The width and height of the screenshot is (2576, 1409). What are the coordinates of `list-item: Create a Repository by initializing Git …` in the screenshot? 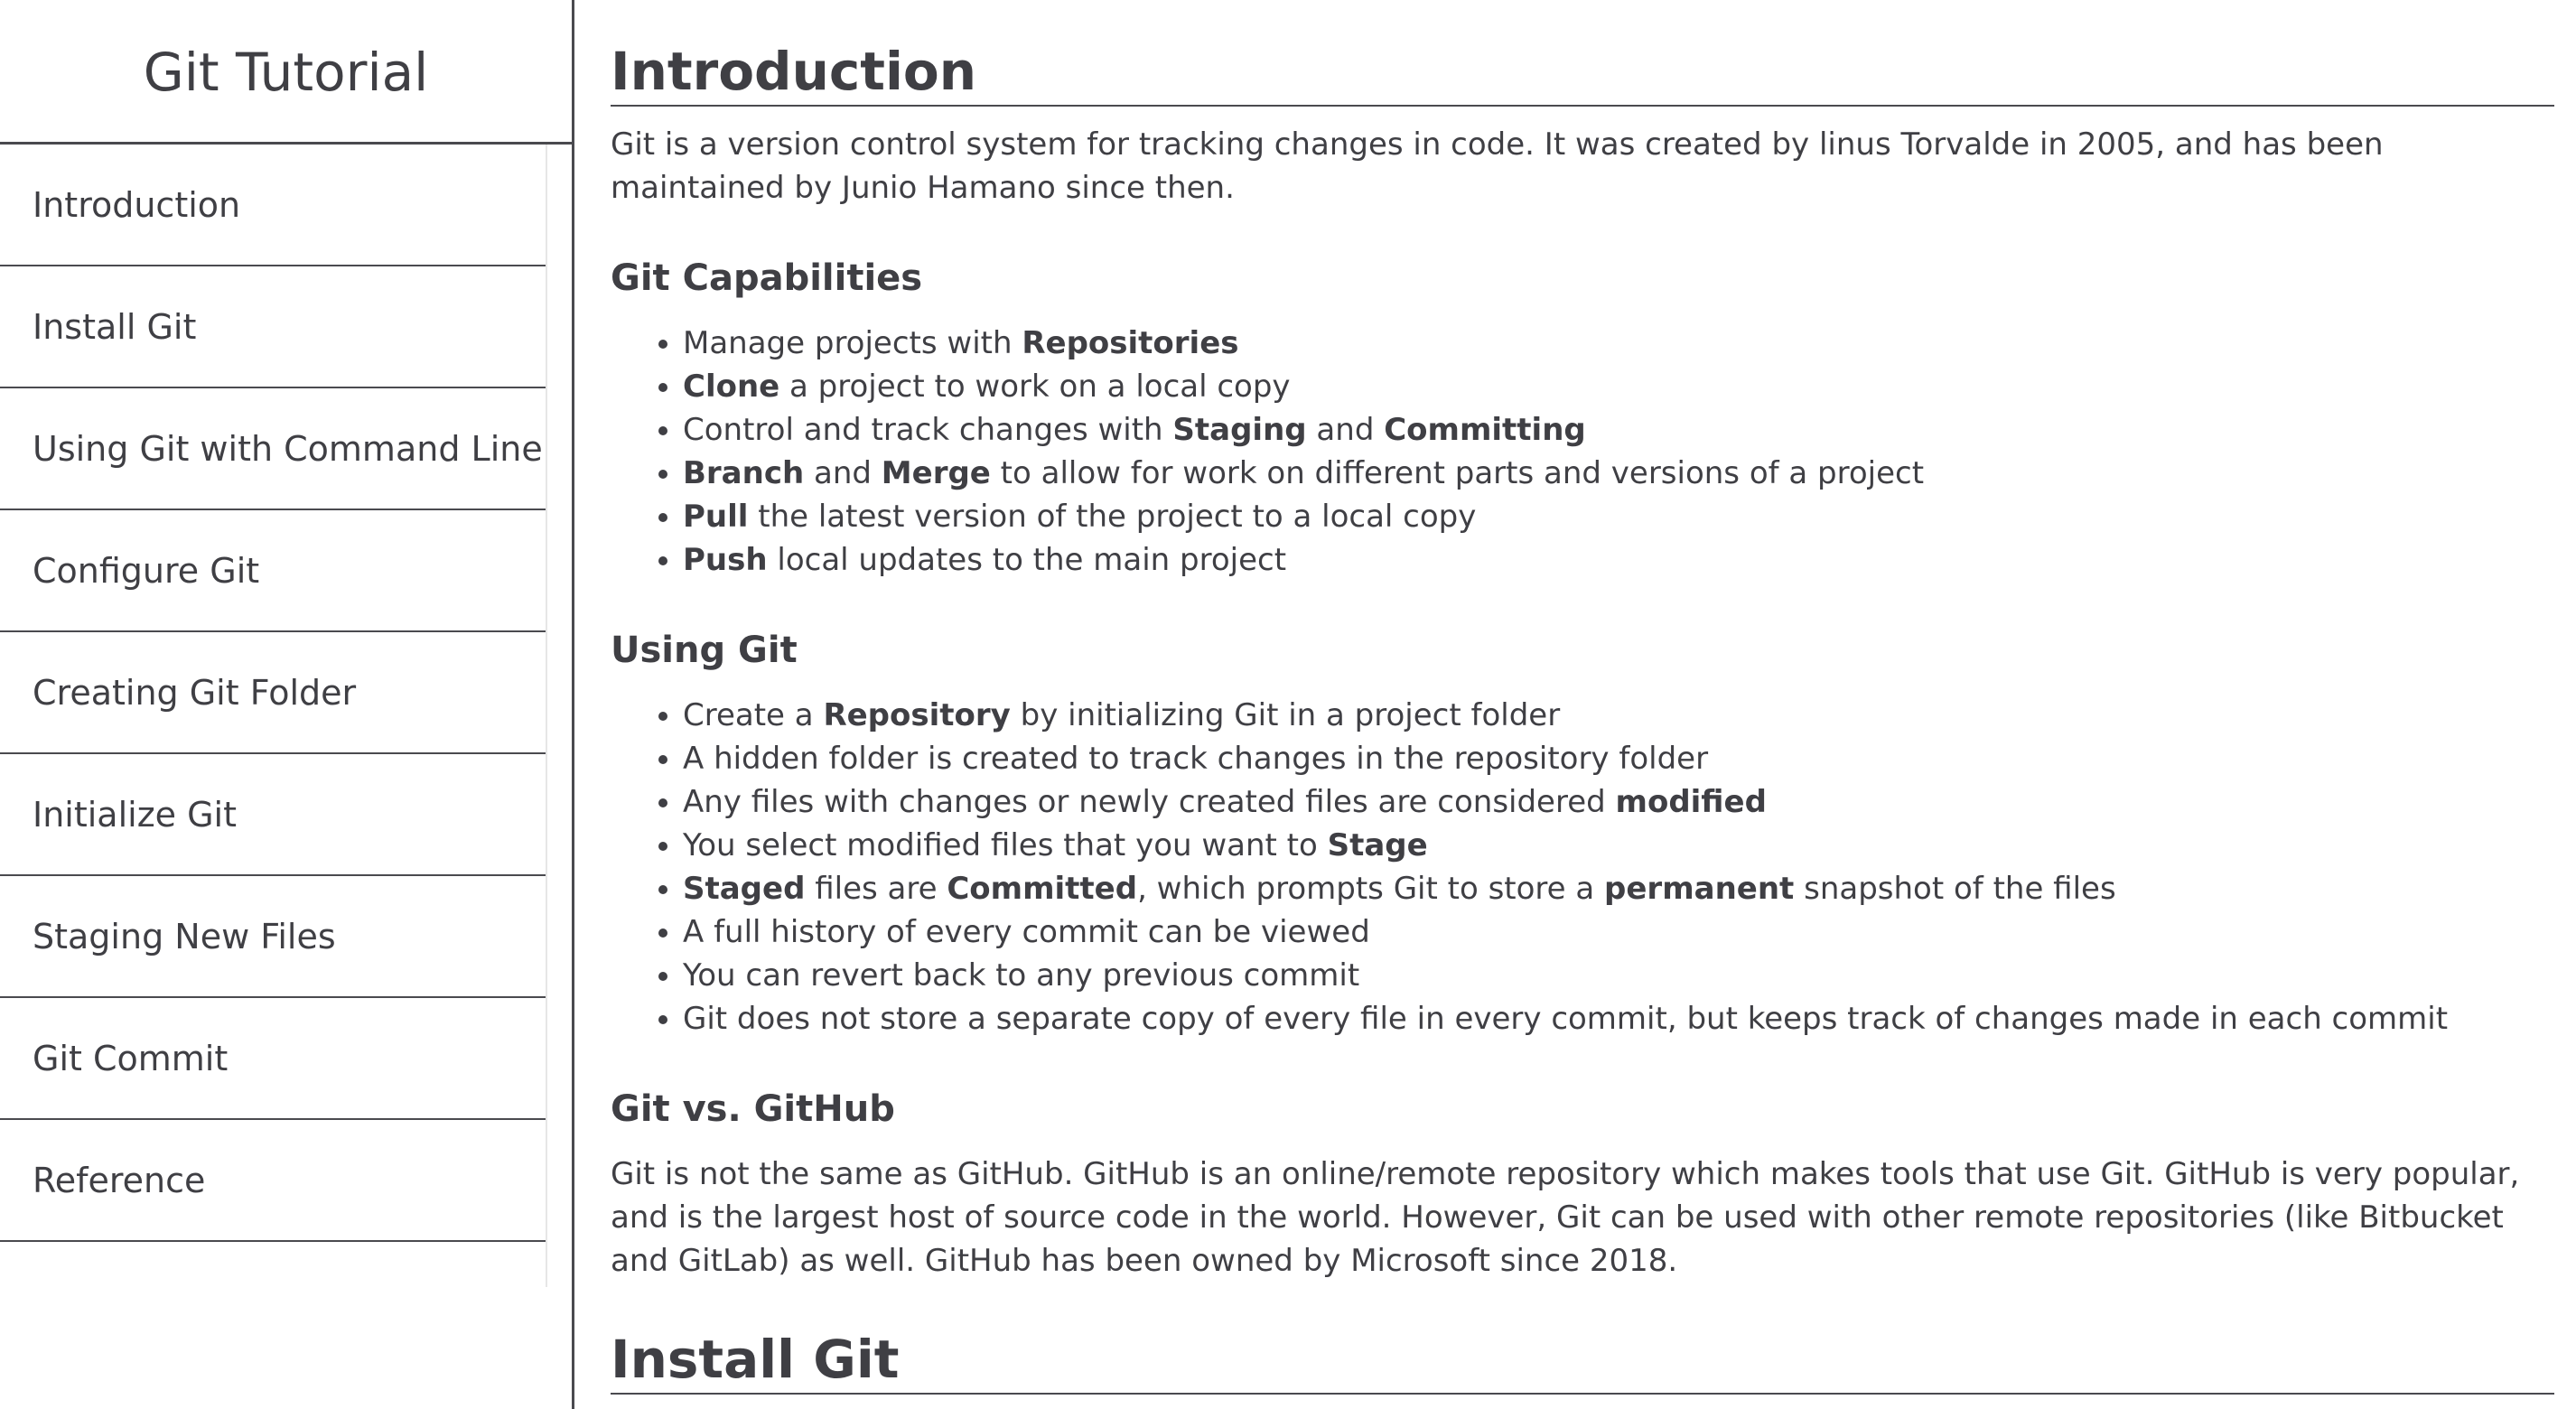 It's located at (1618, 715).